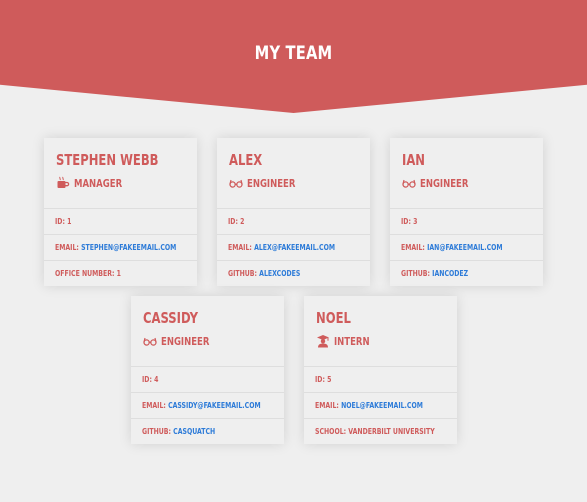 This screenshot has height=502, width=587. Describe the element at coordinates (391, 431) in the screenshot. I see `school-value: VANDERBILT UNIVERSITY` at that location.